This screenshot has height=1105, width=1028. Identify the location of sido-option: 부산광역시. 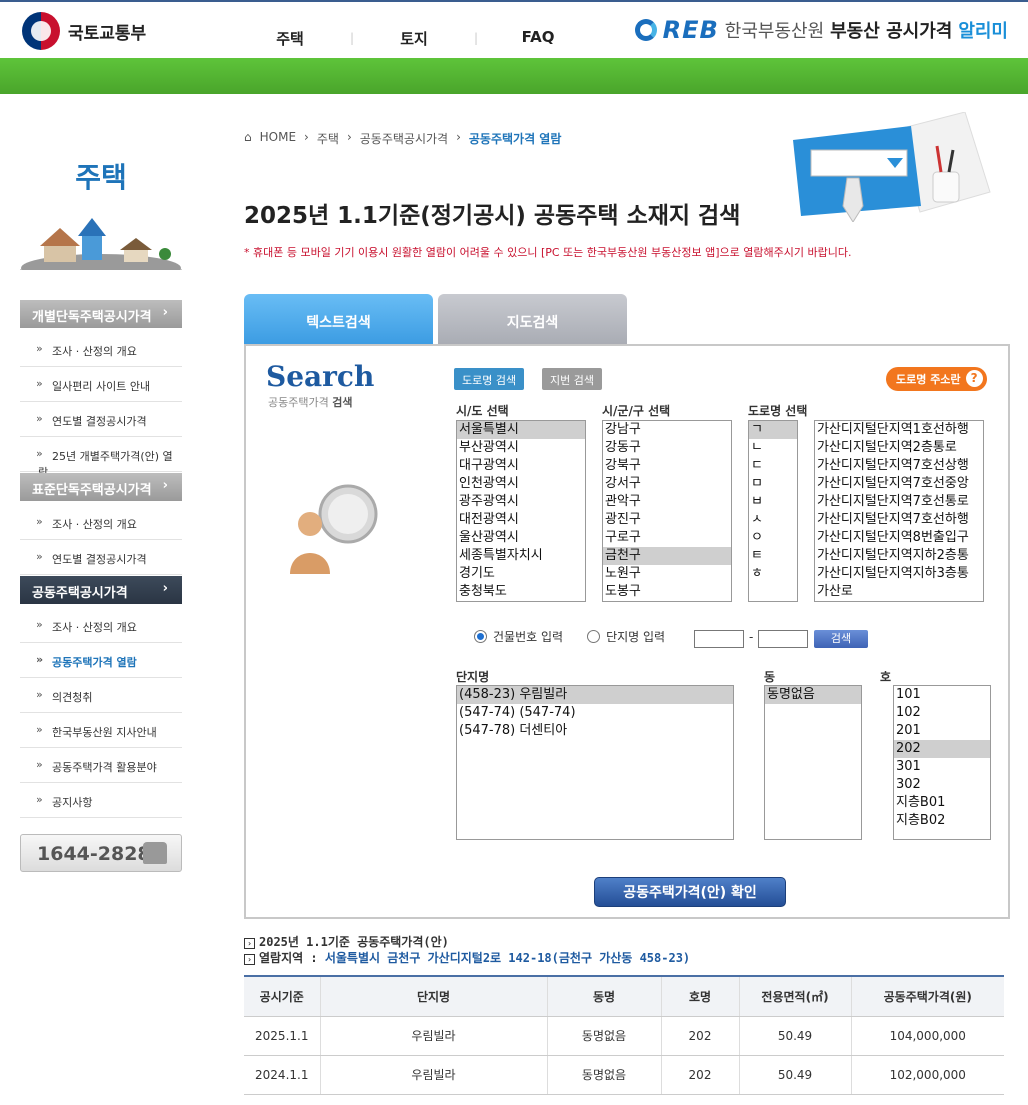
(521, 448).